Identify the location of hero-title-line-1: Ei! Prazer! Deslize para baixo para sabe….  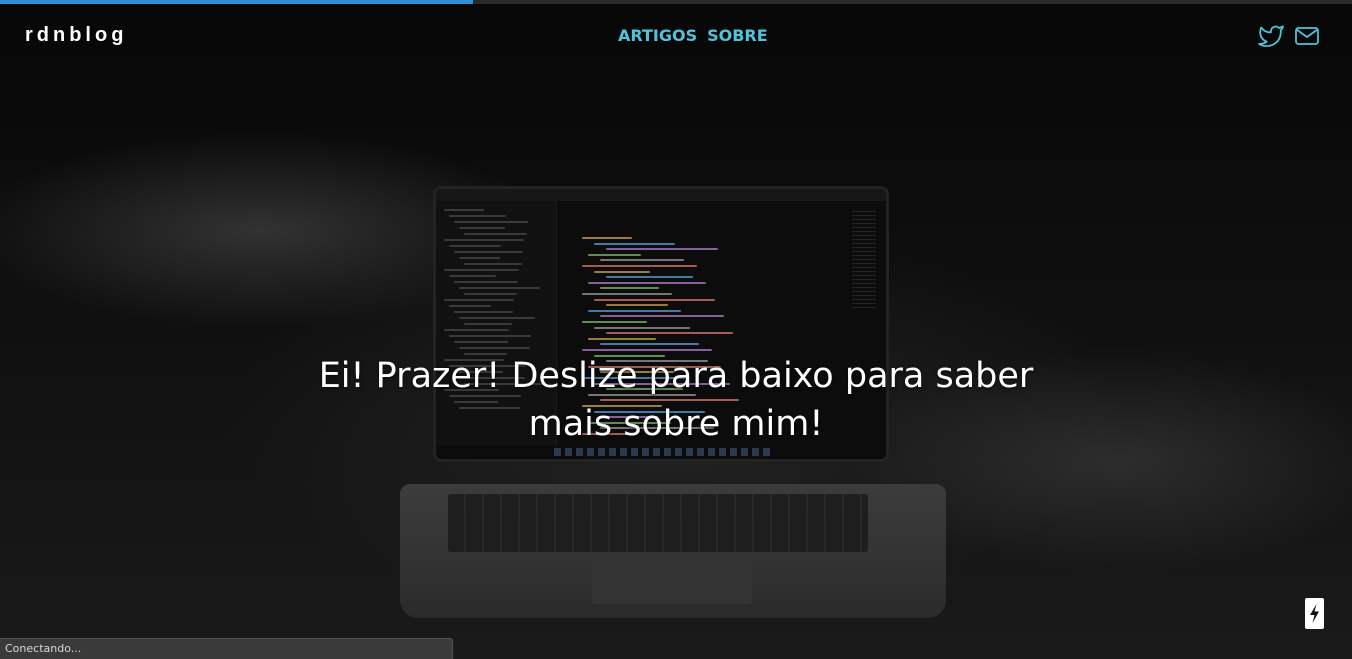
(676, 376).